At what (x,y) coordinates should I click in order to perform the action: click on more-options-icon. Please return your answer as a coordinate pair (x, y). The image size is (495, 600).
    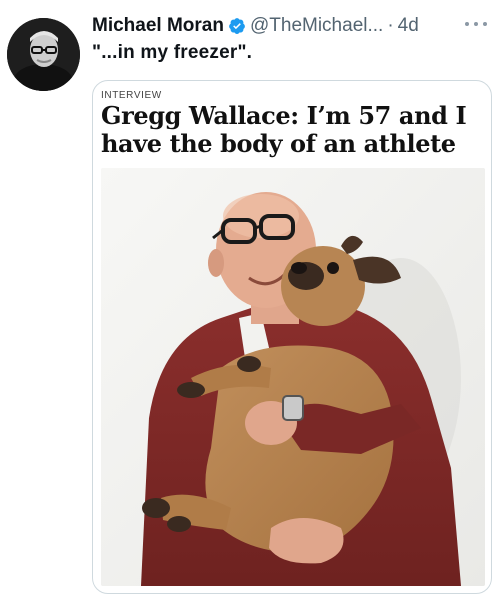
    Looking at the image, I should click on (476, 24).